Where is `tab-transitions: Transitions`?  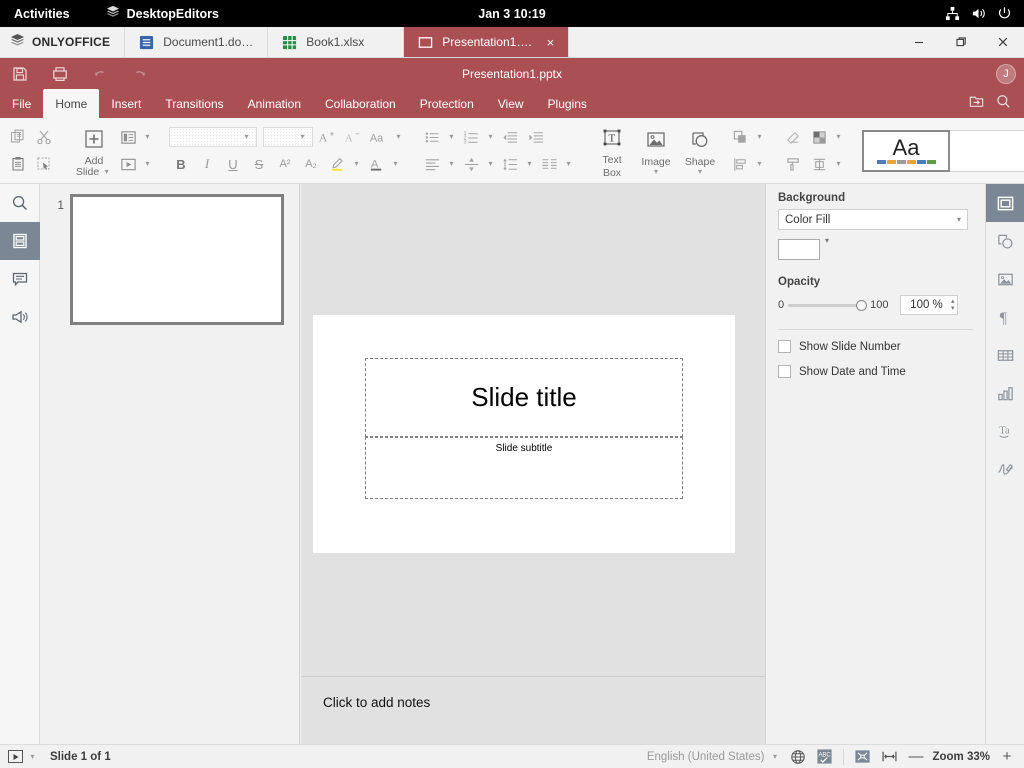 tab-transitions: Transitions is located at coordinates (194, 103).